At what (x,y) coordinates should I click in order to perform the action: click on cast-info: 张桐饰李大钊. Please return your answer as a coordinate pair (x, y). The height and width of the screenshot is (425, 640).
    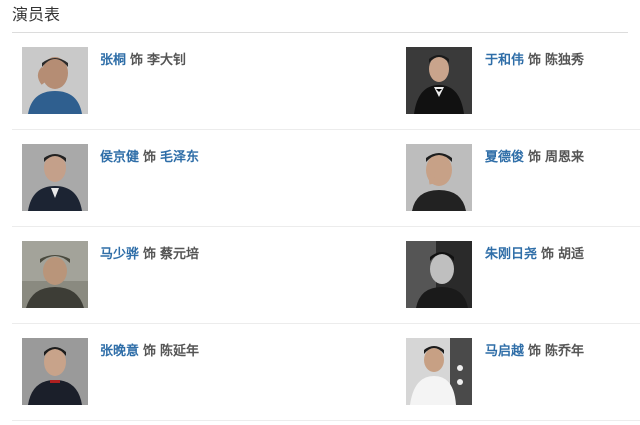
    Looking at the image, I should click on (143, 58).